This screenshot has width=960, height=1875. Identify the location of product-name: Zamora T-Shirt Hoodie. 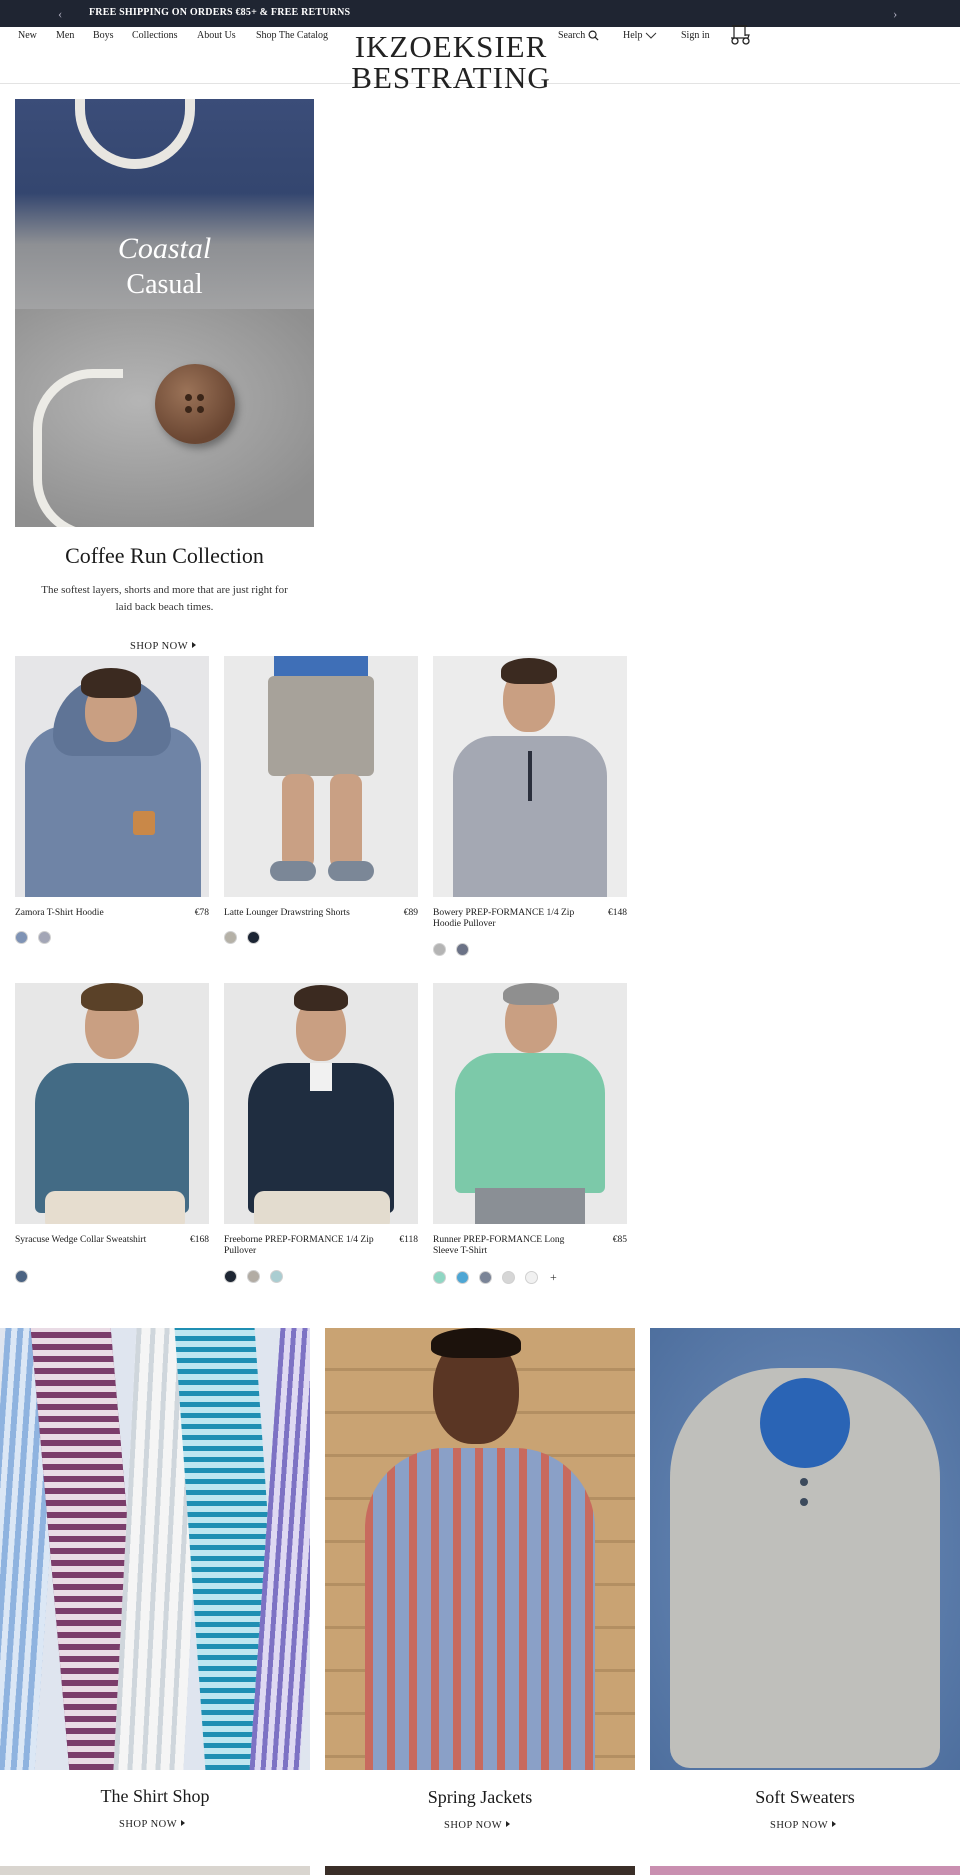
(90, 913).